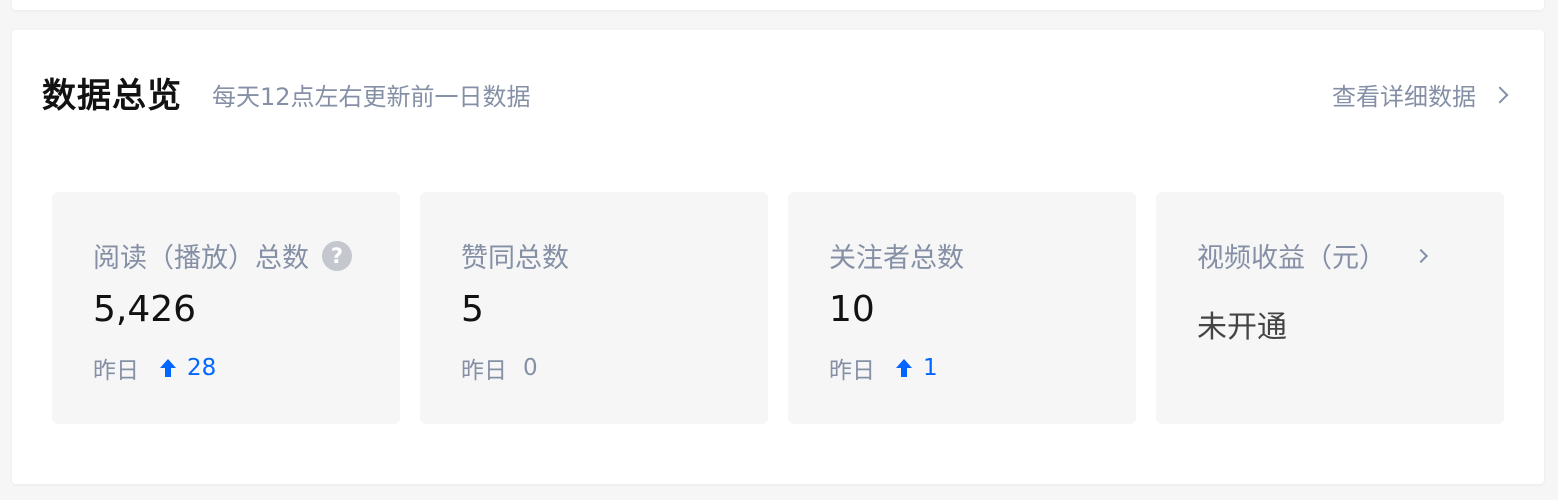  Describe the element at coordinates (930, 368) in the screenshot. I see `delta-value: 1` at that location.